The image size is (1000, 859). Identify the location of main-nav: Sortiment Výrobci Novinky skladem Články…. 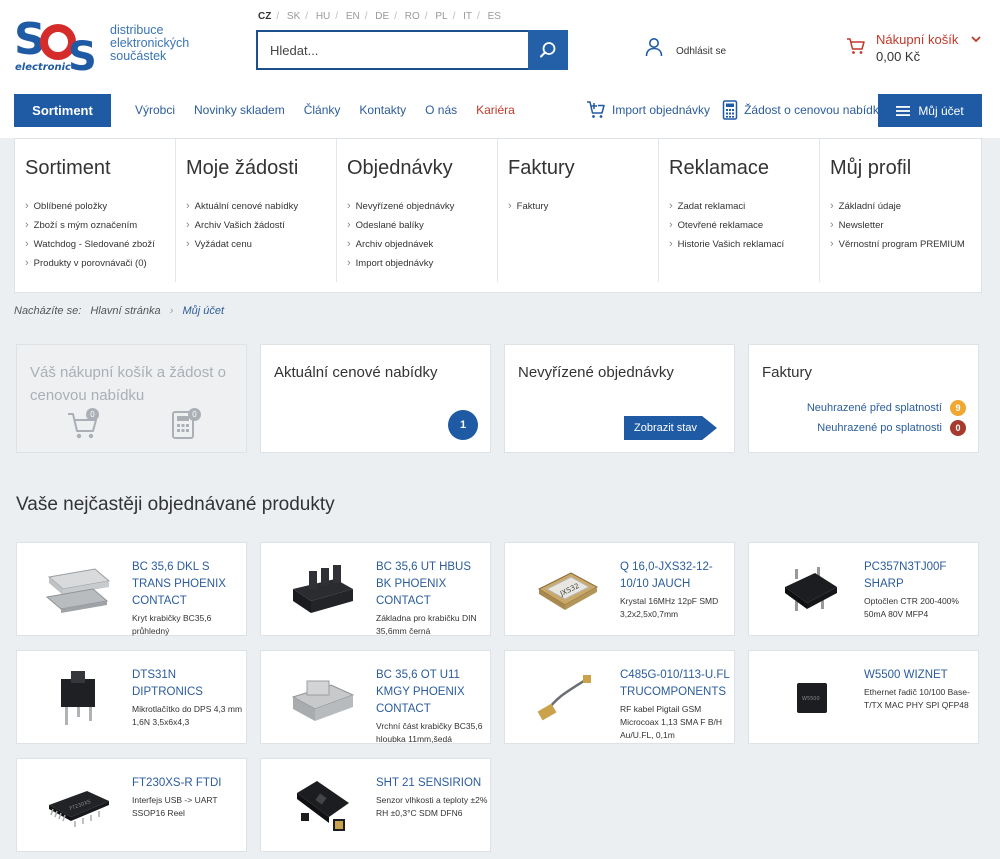
(500, 111).